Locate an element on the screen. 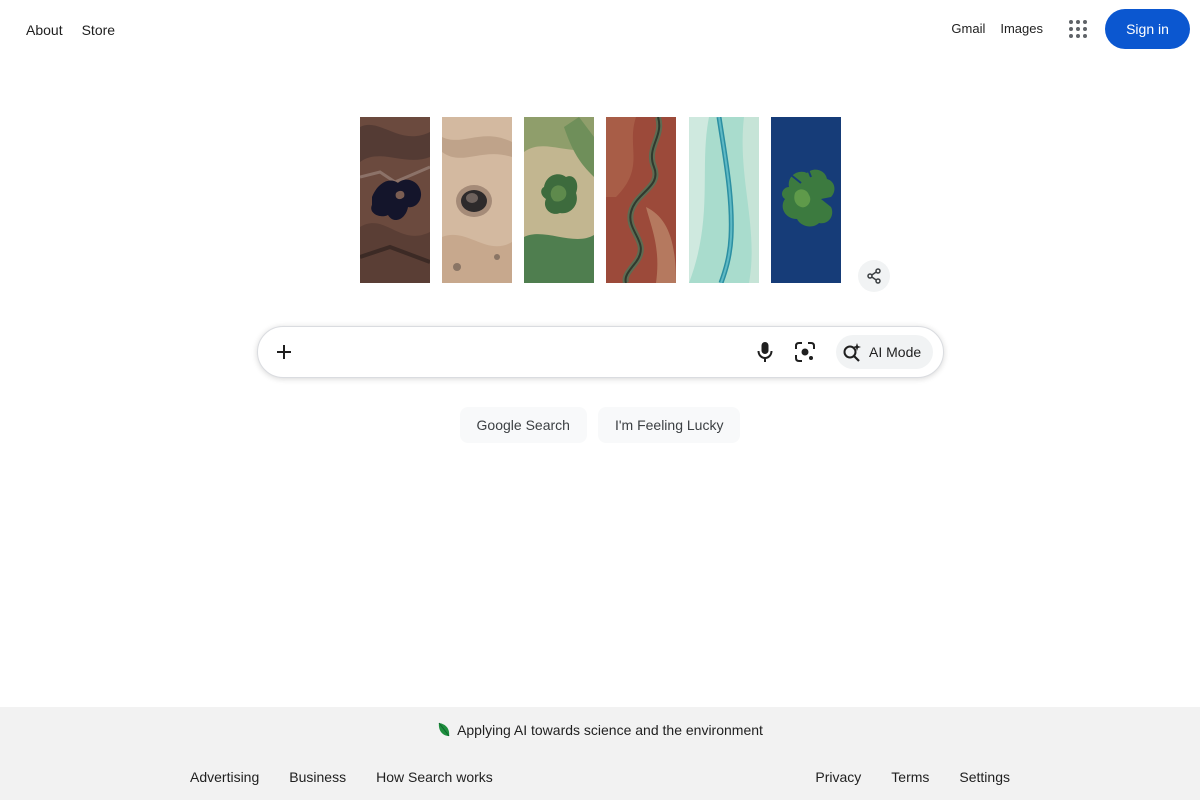 The height and width of the screenshot is (800, 1200). microphone-icon is located at coordinates (765, 352).